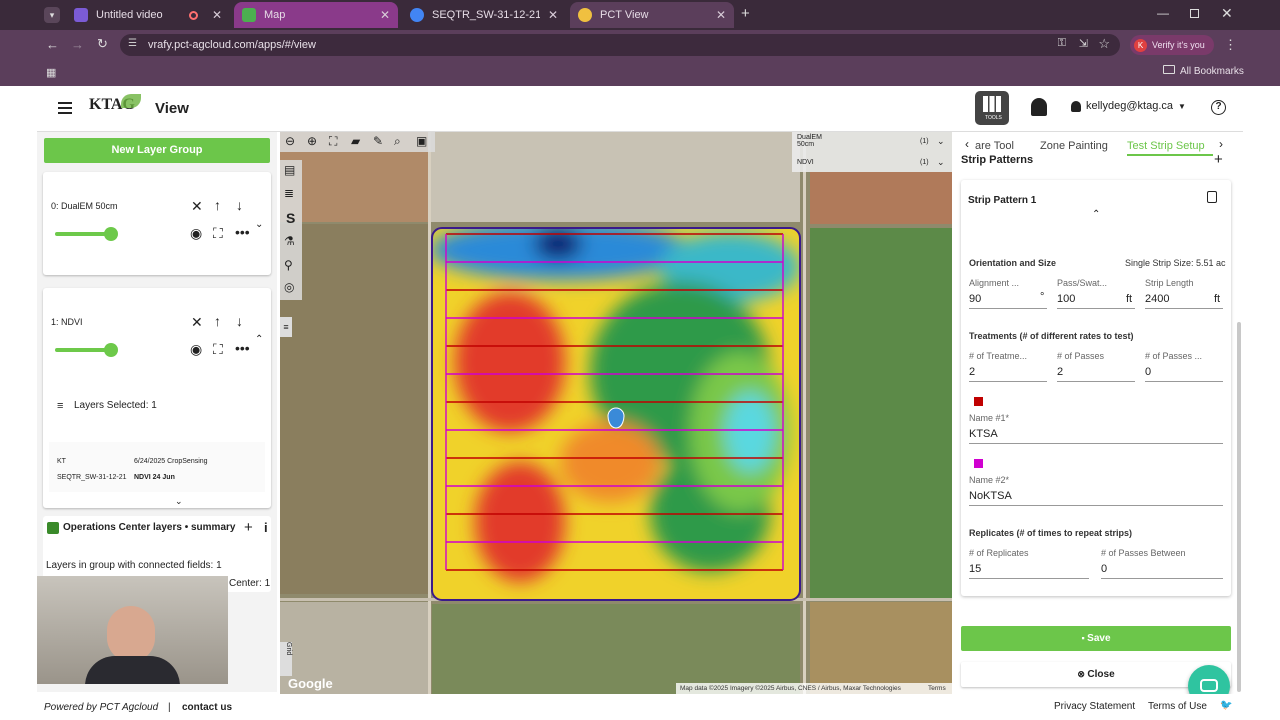 The image size is (1280, 720). What do you see at coordinates (316, 15) in the screenshot?
I see `browser-tab-1: Map ✕` at bounding box center [316, 15].